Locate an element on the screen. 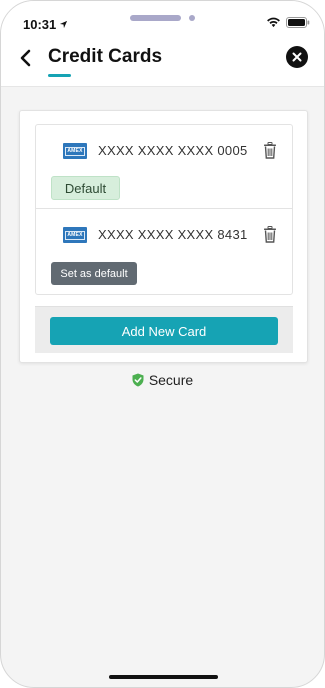 The width and height of the screenshot is (325, 688). status-bar: 10:31 is located at coordinates (162, 23).